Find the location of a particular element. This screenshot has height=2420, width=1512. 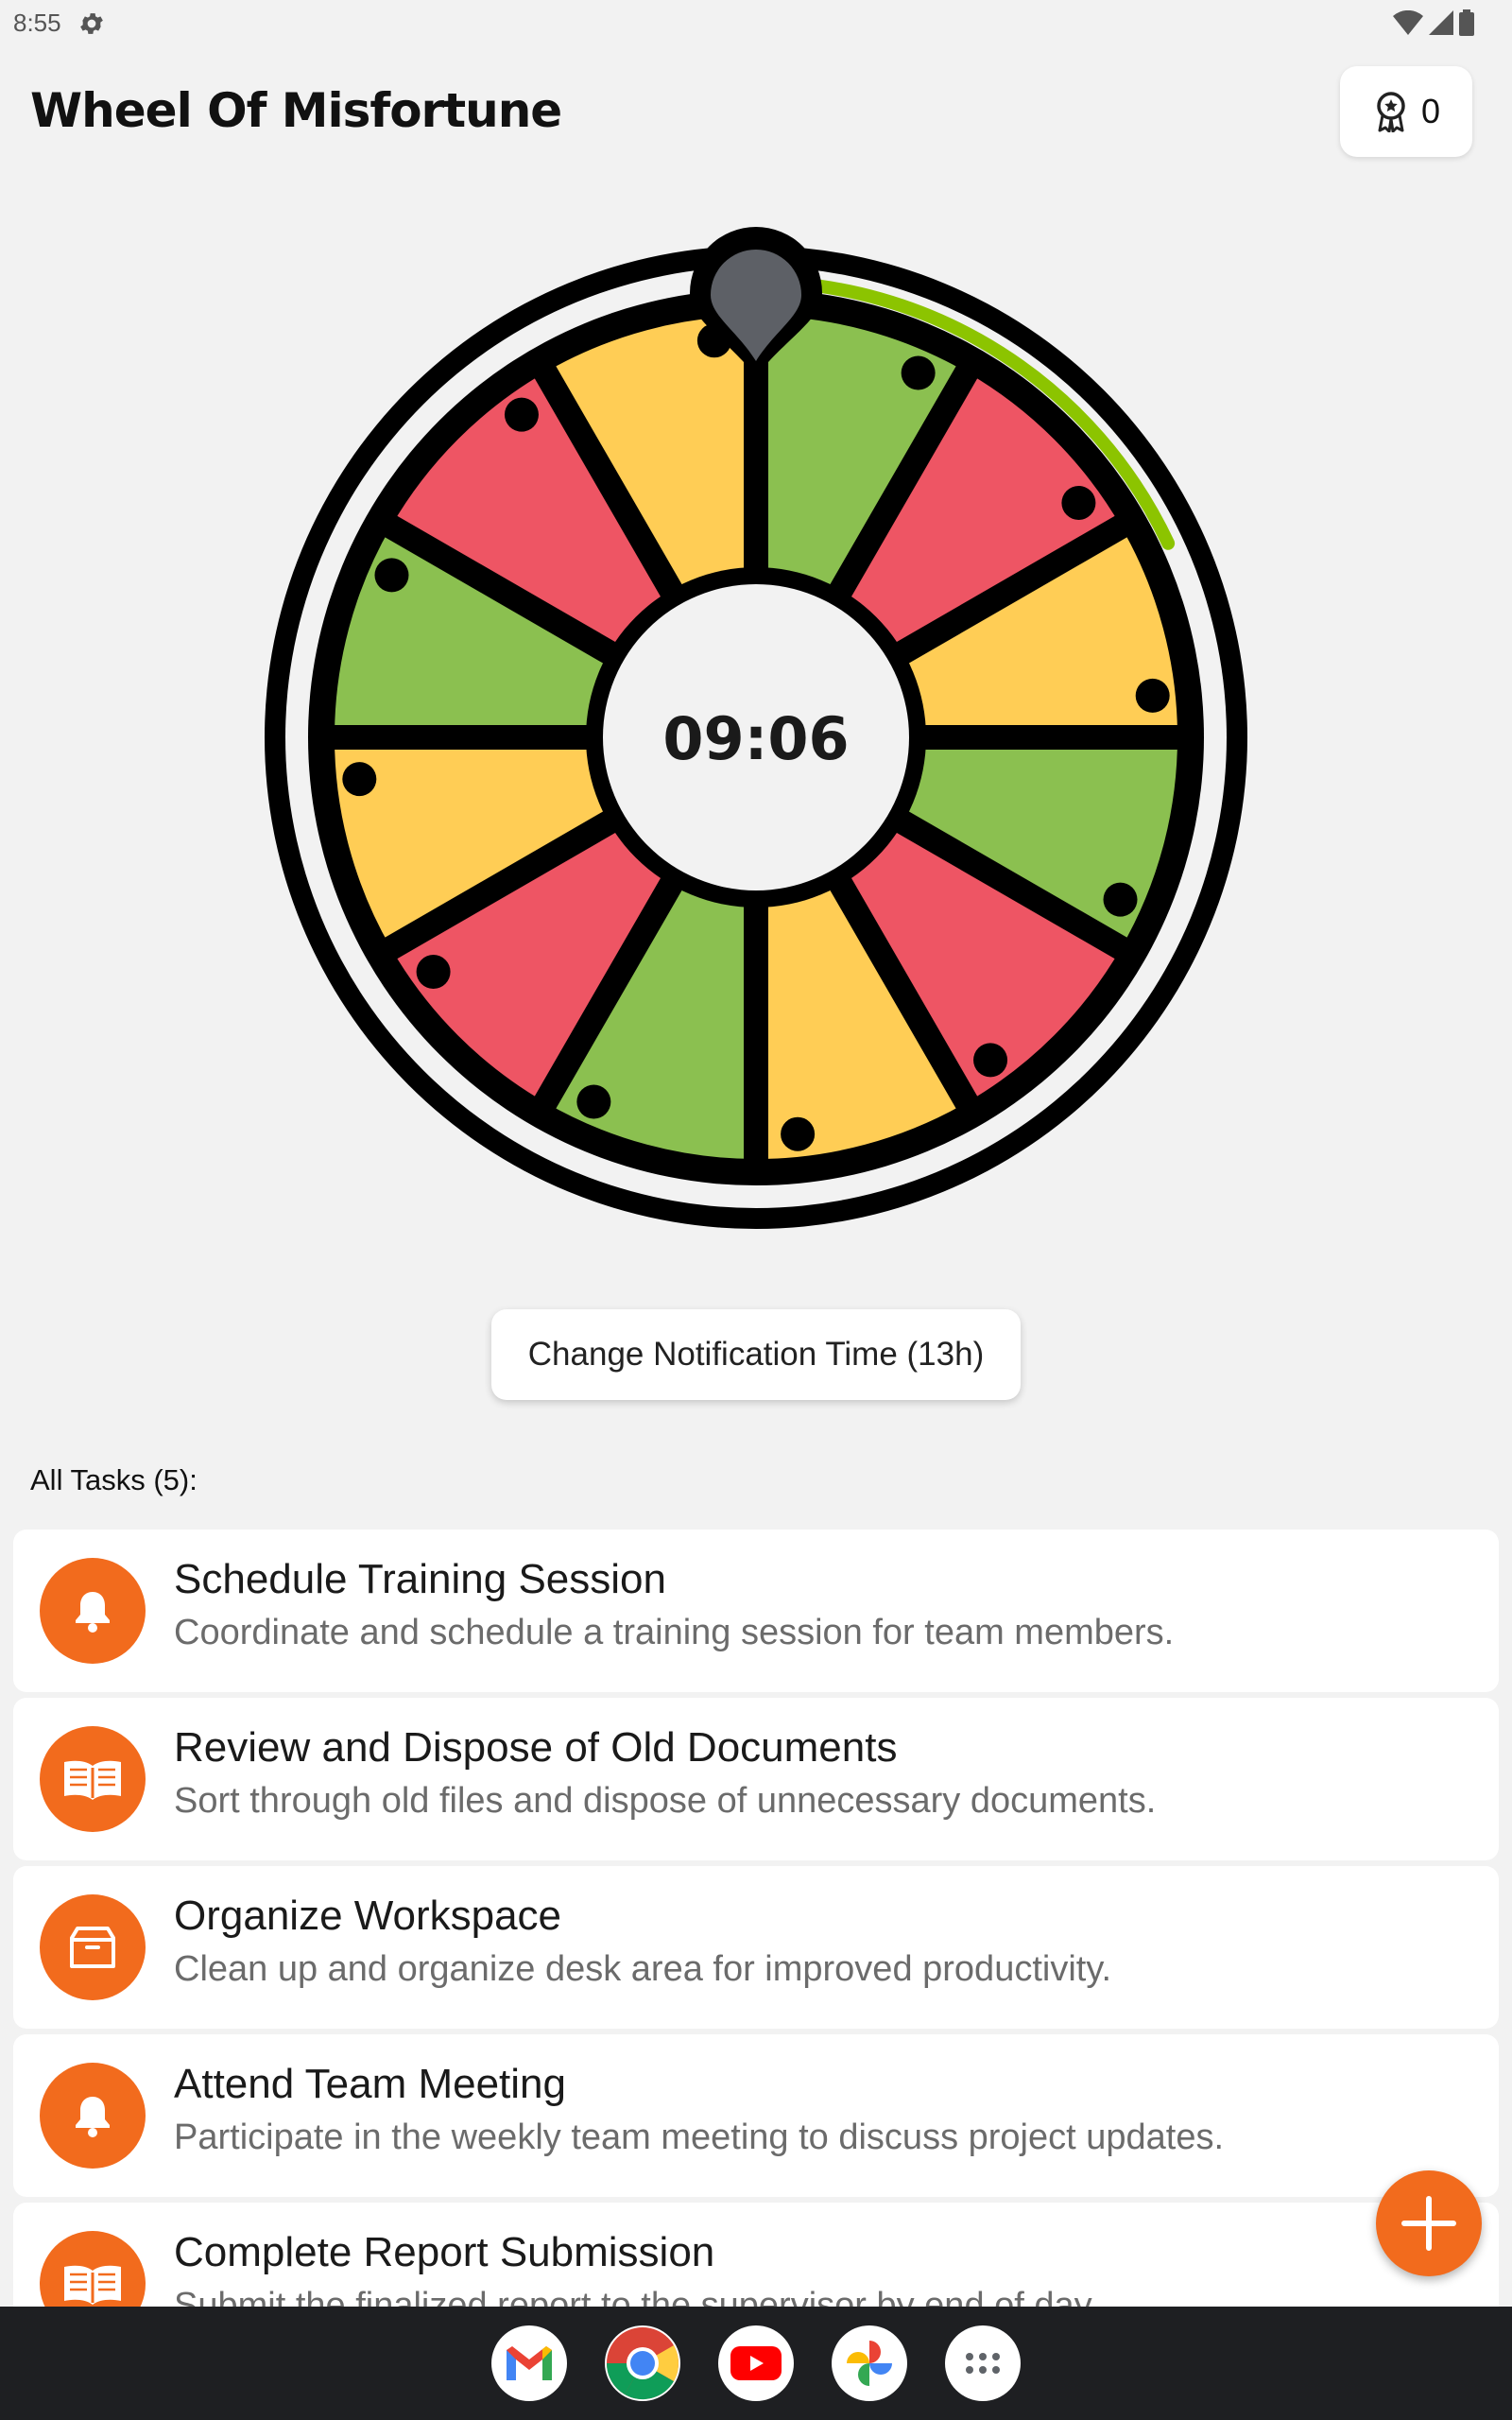

book-icon is located at coordinates (93, 1779).